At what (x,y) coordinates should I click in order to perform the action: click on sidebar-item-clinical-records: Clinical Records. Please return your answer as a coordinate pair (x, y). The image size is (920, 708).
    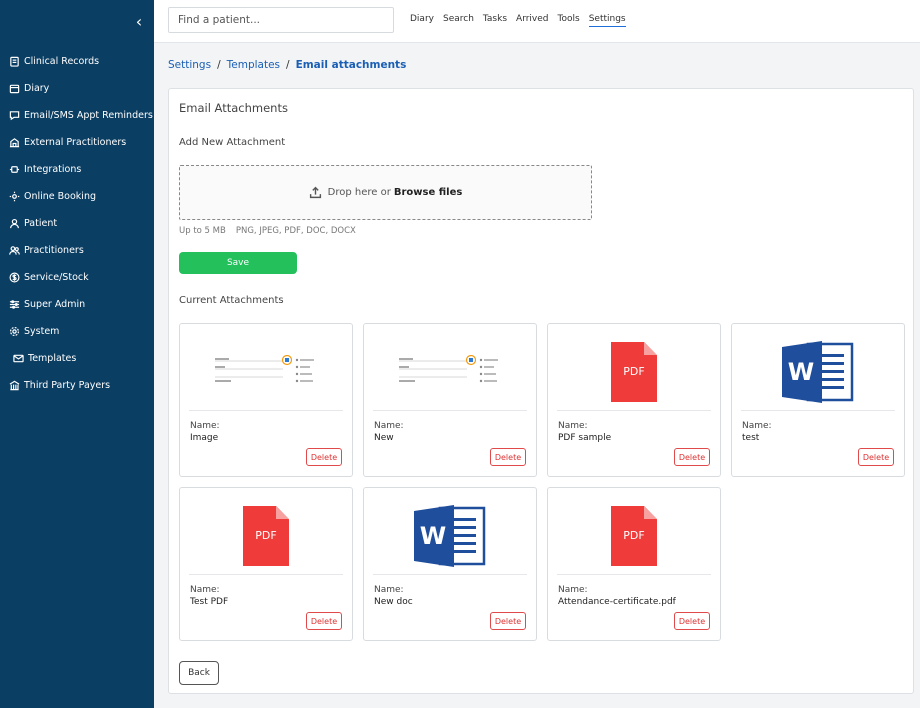
    Looking at the image, I should click on (77, 61).